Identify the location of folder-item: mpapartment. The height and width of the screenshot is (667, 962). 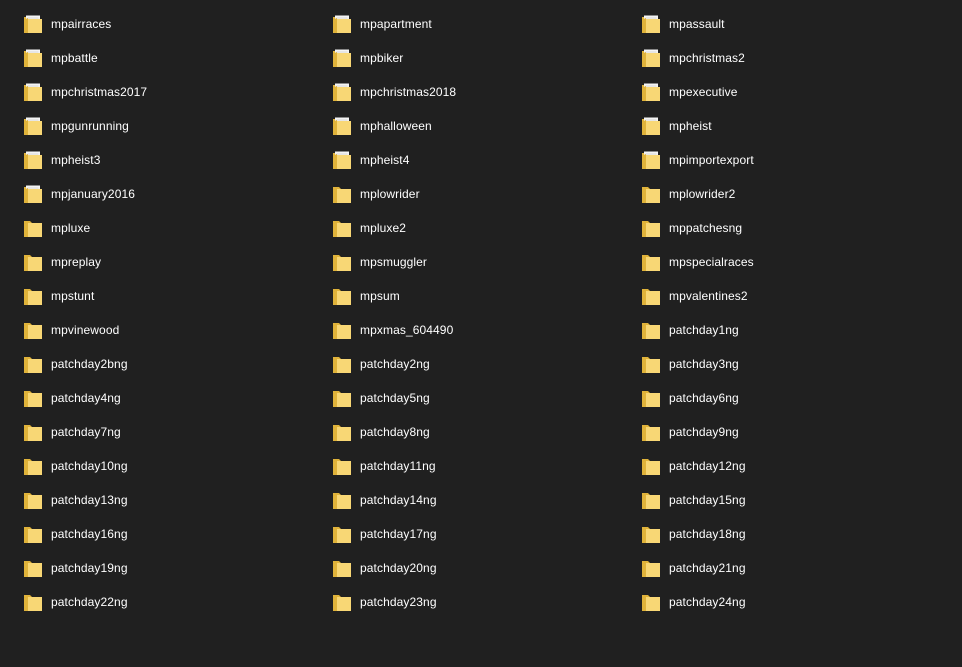
(481, 24).